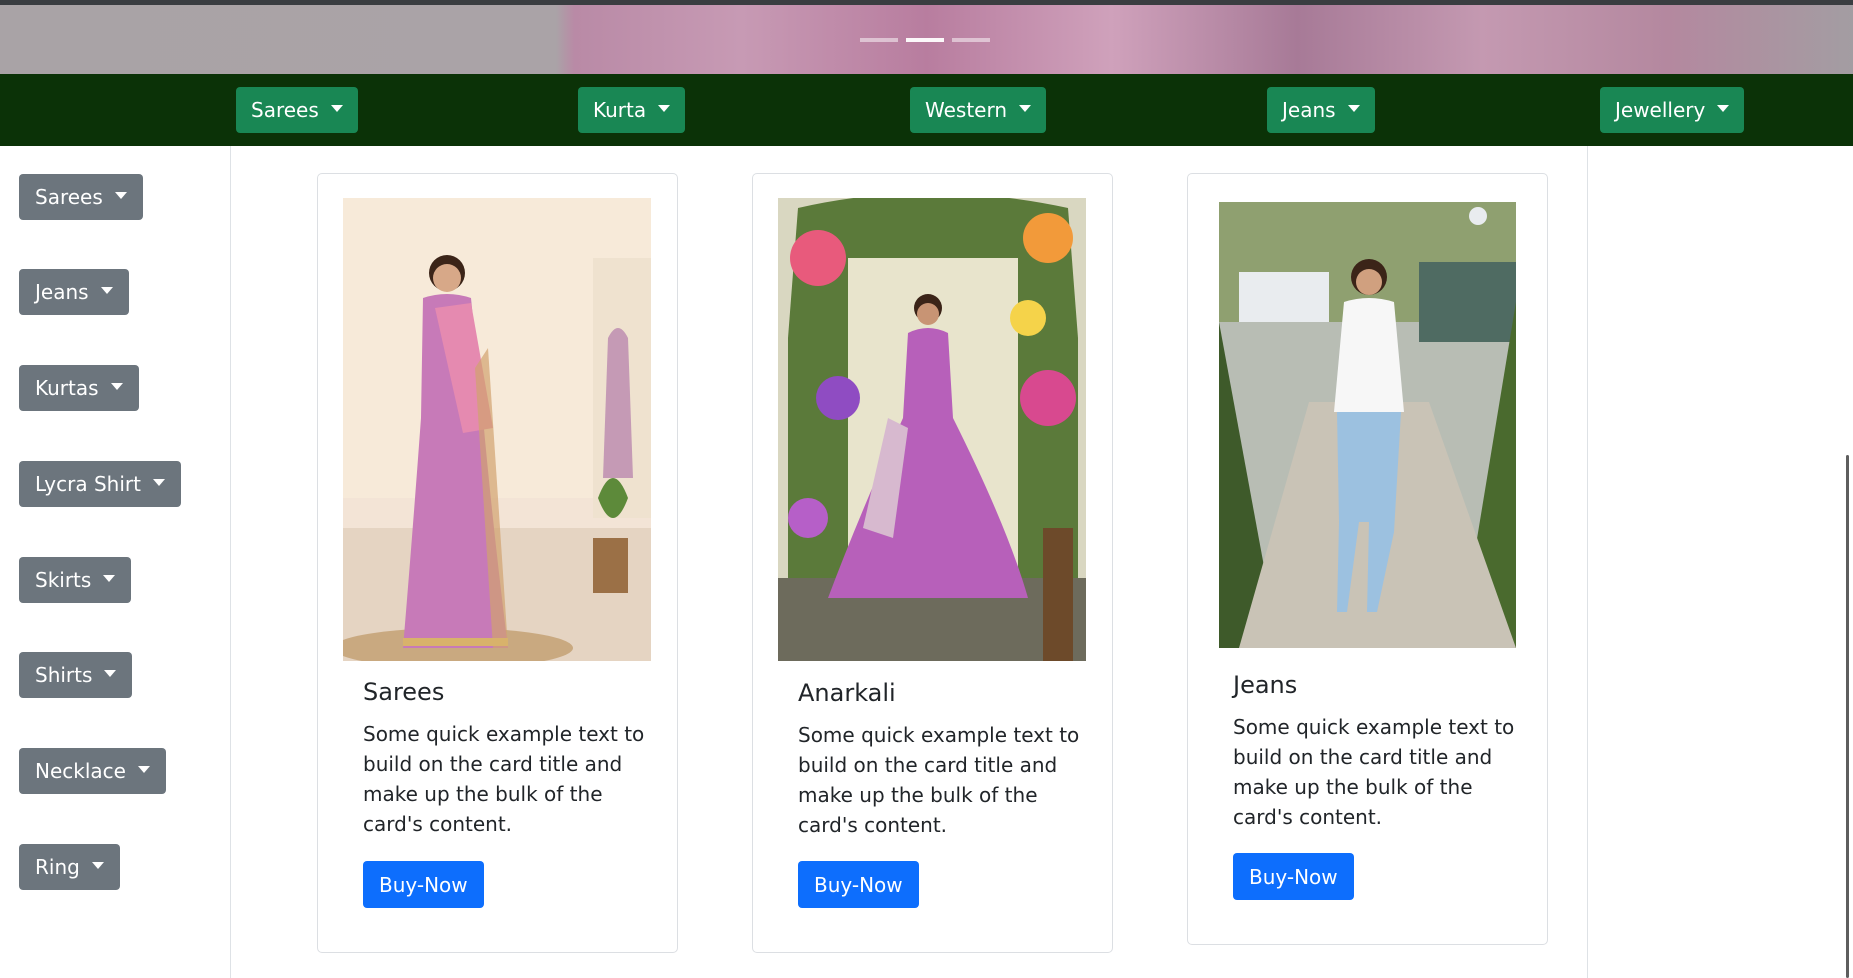 The width and height of the screenshot is (1853, 978). I want to click on sidebar-dropdown-sarees: Sarees, so click(81, 197).